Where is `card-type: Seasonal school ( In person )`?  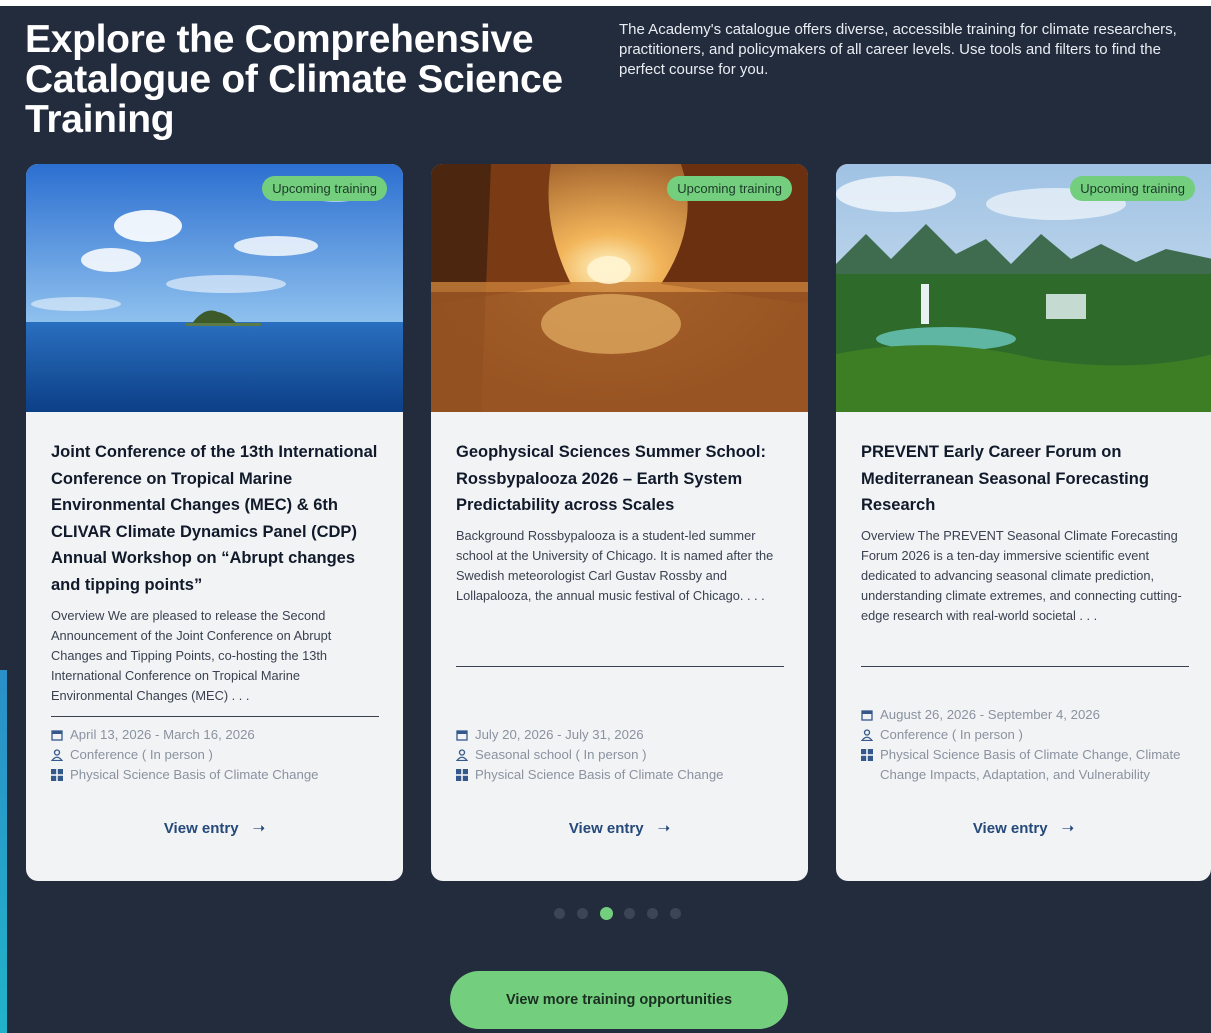
card-type: Seasonal school ( In person ) is located at coordinates (561, 754).